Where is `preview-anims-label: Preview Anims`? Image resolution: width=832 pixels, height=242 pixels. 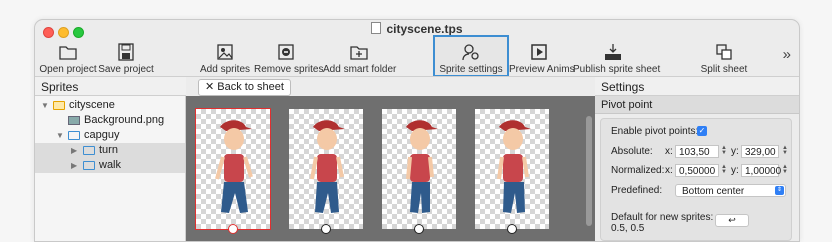 preview-anims-label: Preview Anims is located at coordinates (542, 69).